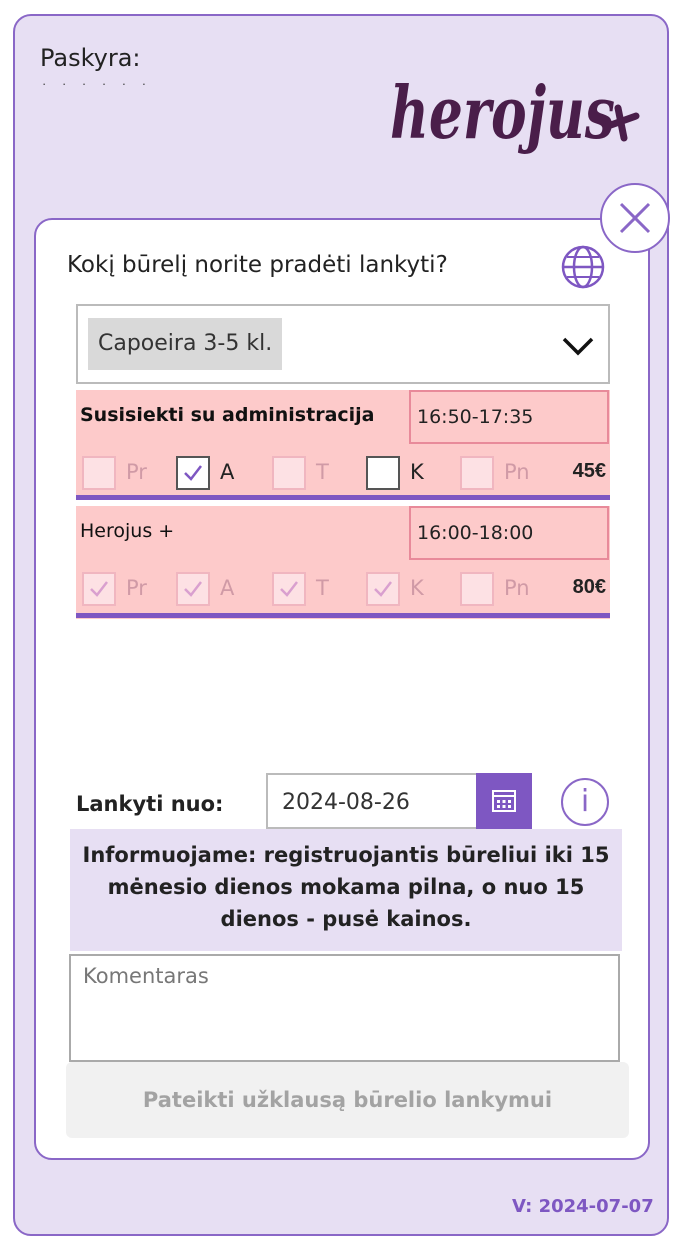 The width and height of the screenshot is (682, 1245). What do you see at coordinates (589, 471) in the screenshot?
I see `group-price: 45€` at bounding box center [589, 471].